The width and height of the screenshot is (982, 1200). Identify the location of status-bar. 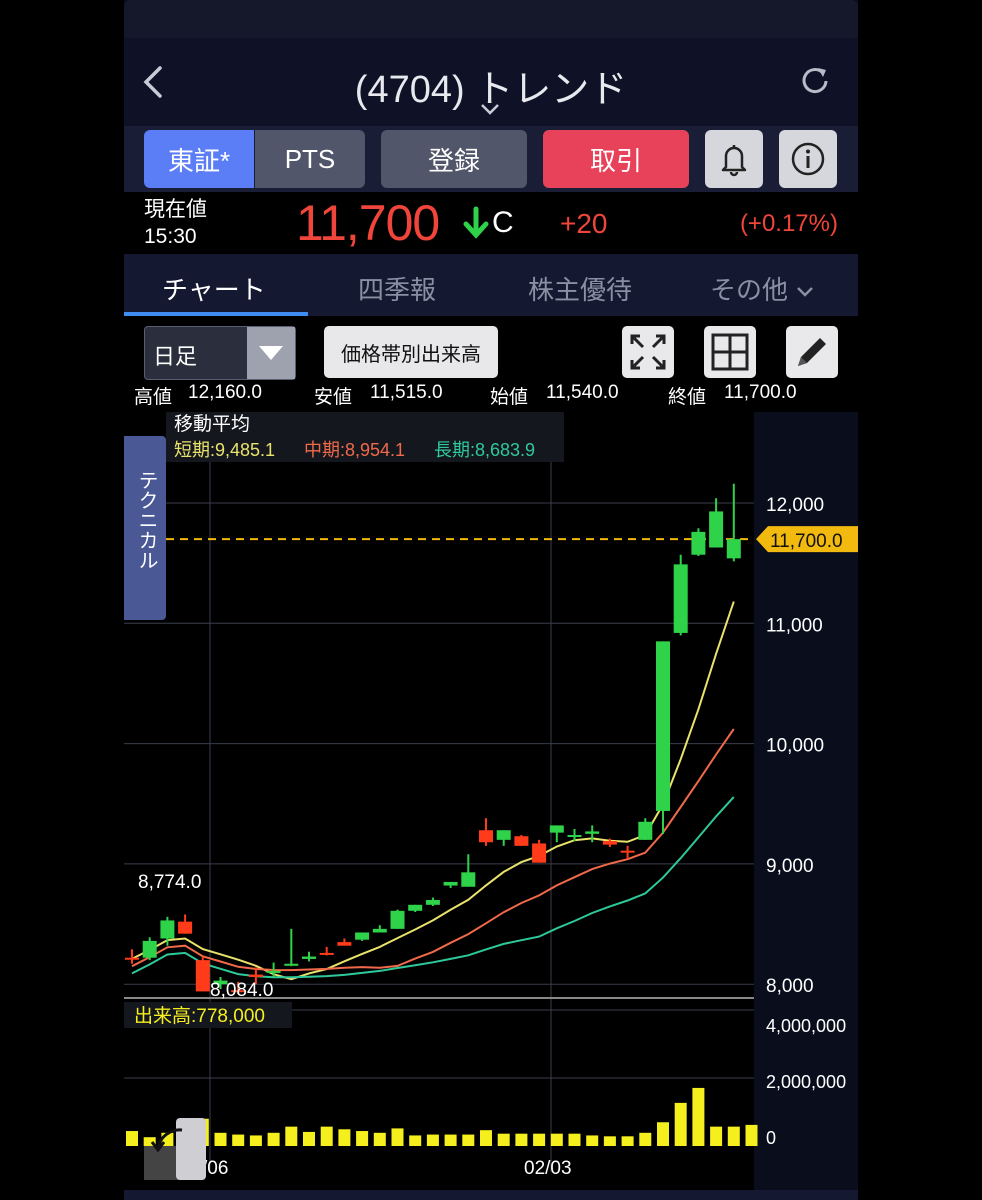
(491, 19).